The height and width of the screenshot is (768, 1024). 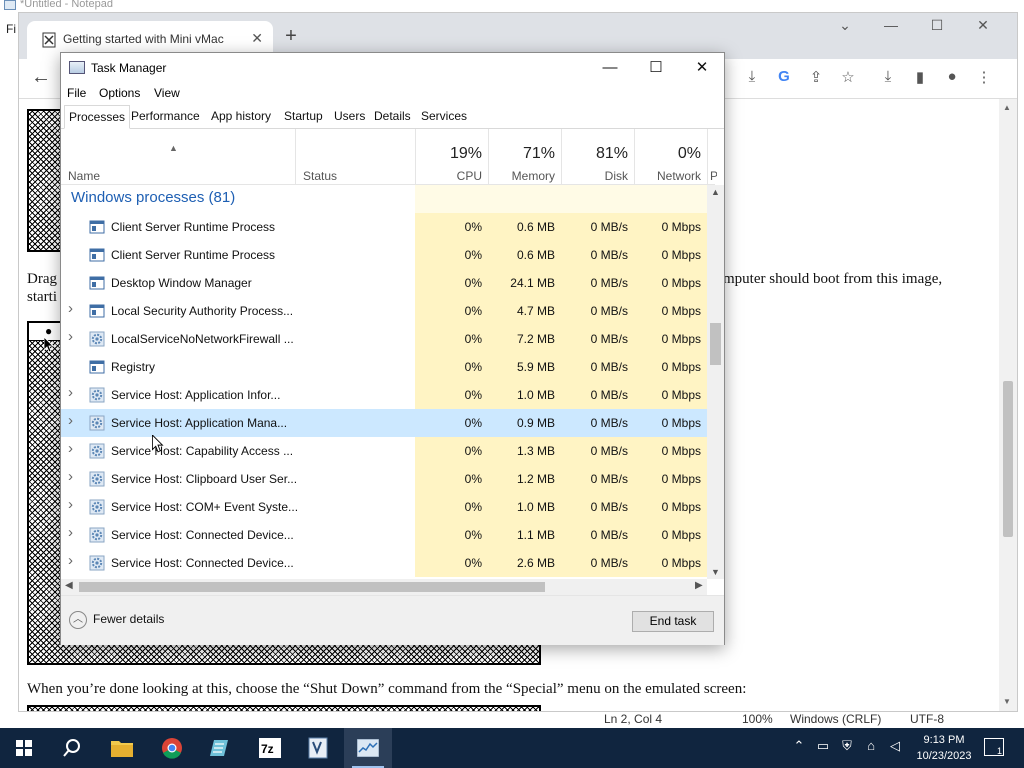 What do you see at coordinates (847, 746) in the screenshot?
I see `tray-security-icon: ⛨` at bounding box center [847, 746].